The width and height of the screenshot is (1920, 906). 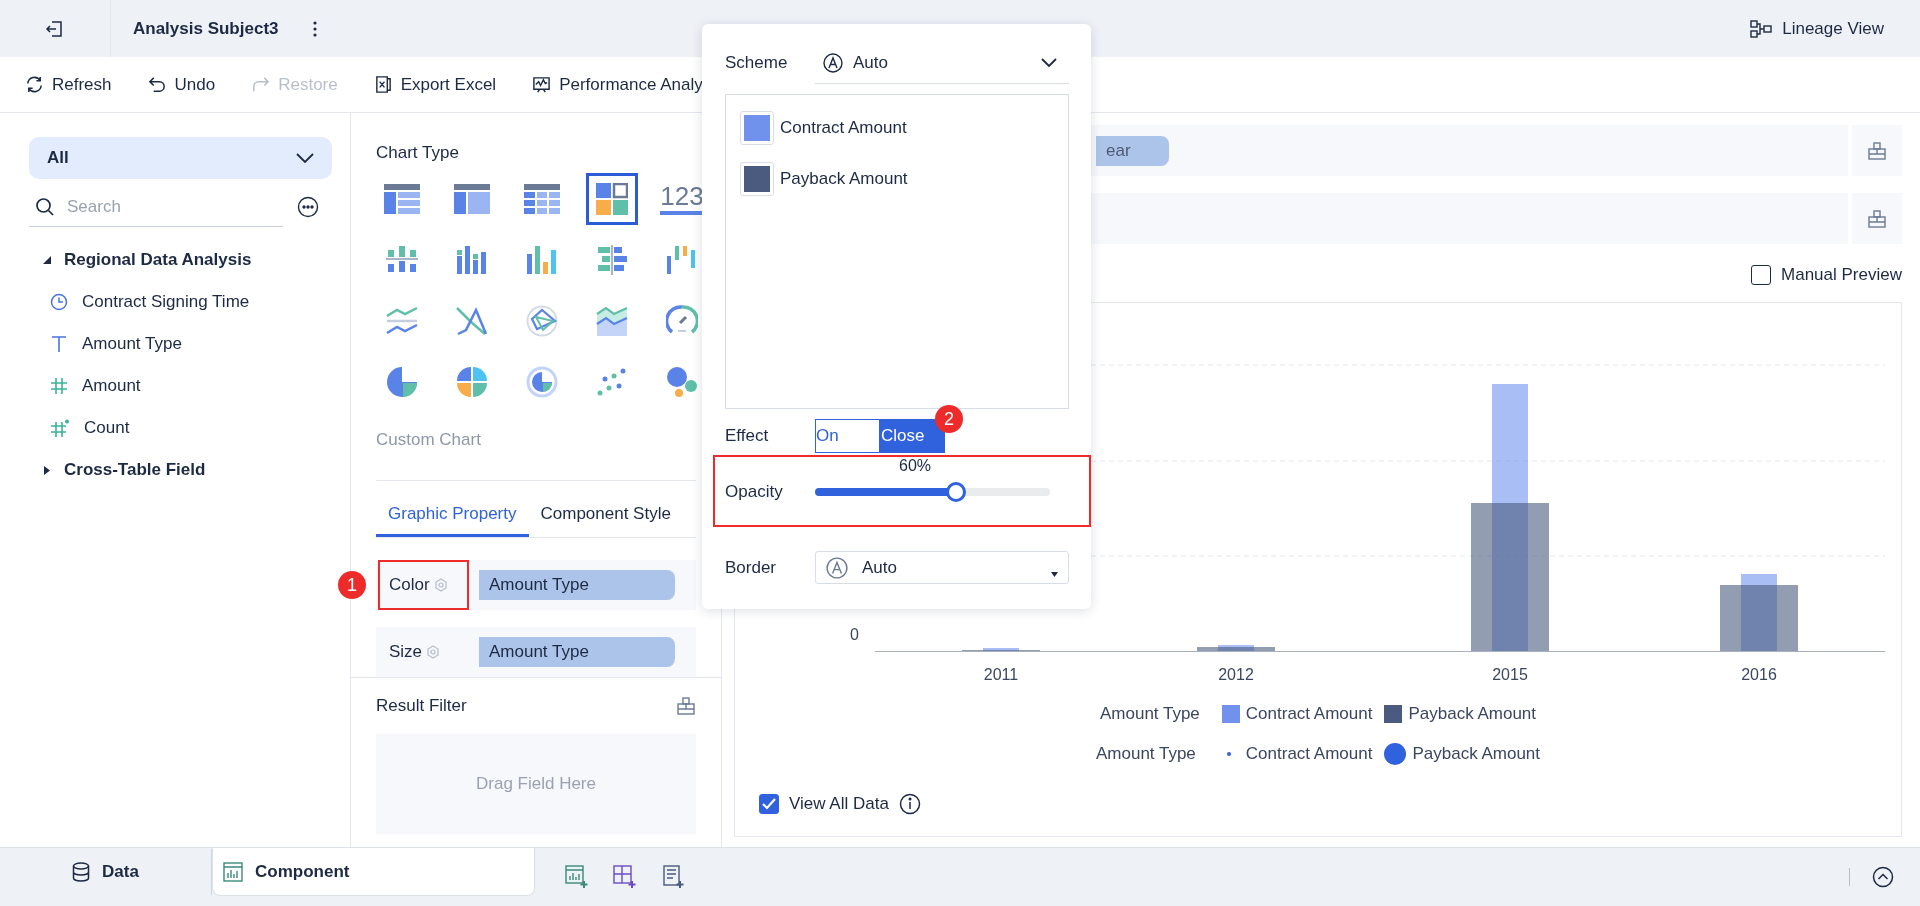 I want to click on field-label: Effect, so click(x=747, y=436).